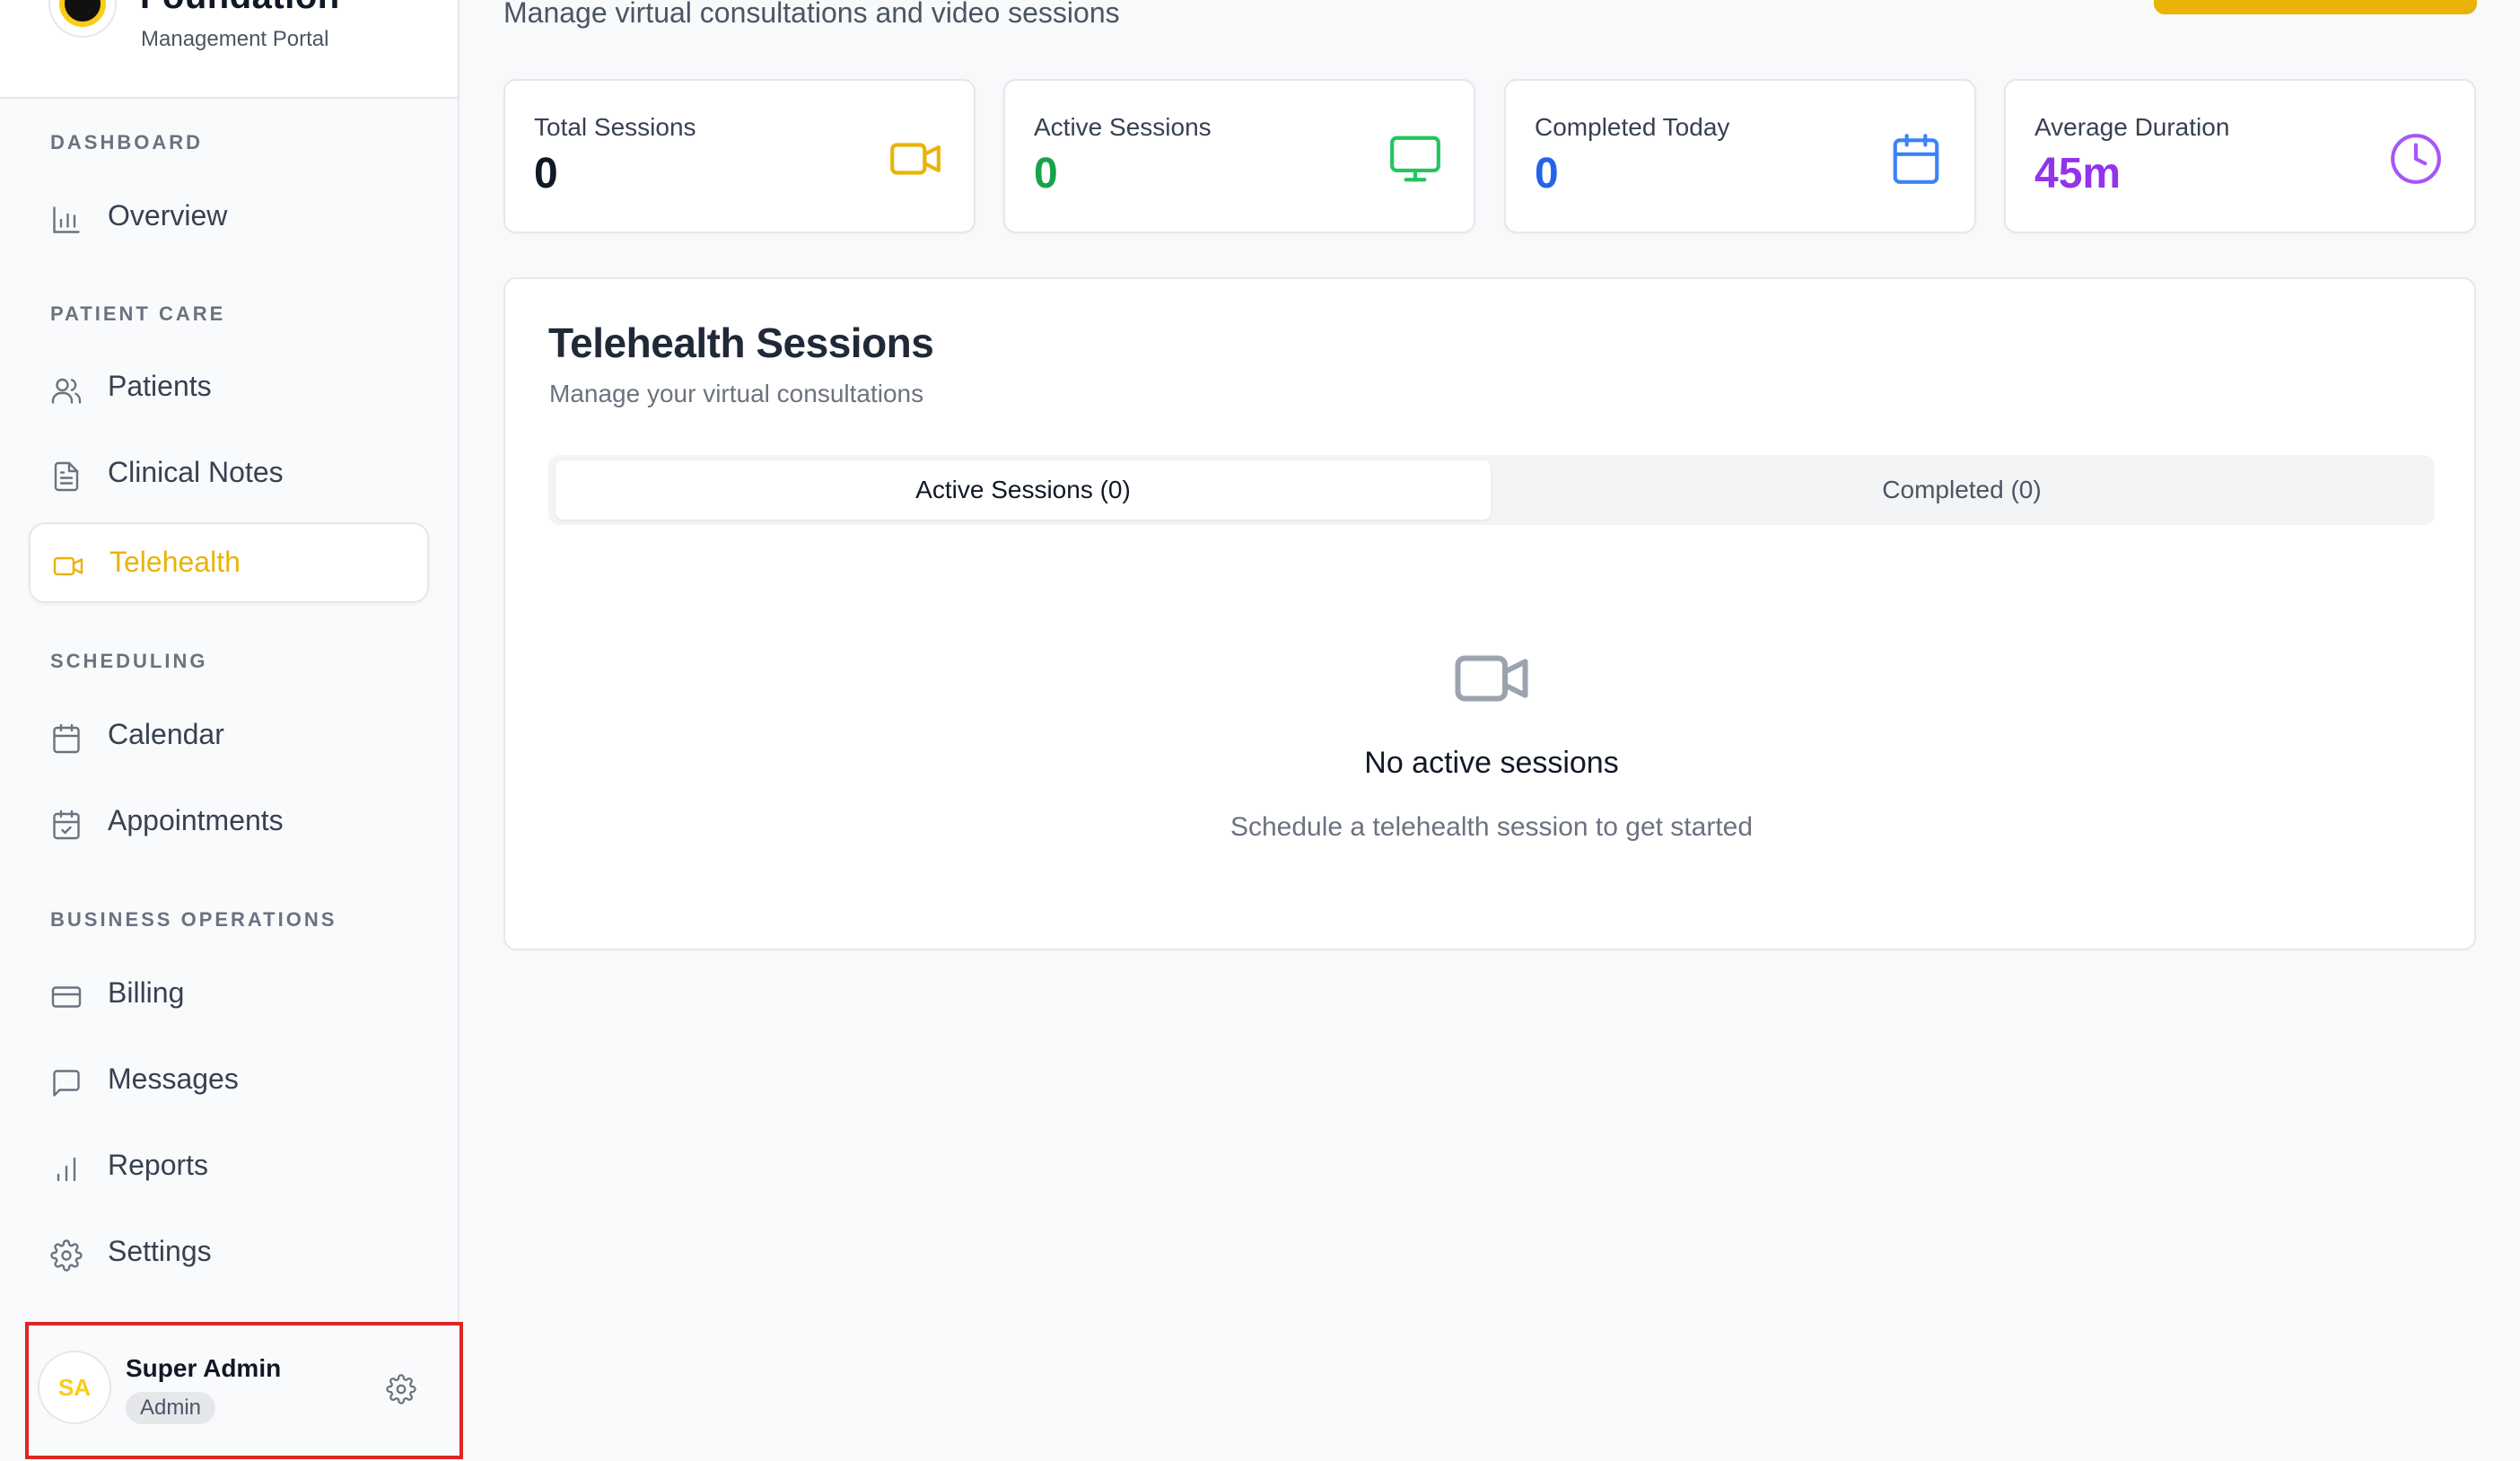 The height and width of the screenshot is (1461, 2520). I want to click on sidebar-item-label: Reports, so click(159, 1165).